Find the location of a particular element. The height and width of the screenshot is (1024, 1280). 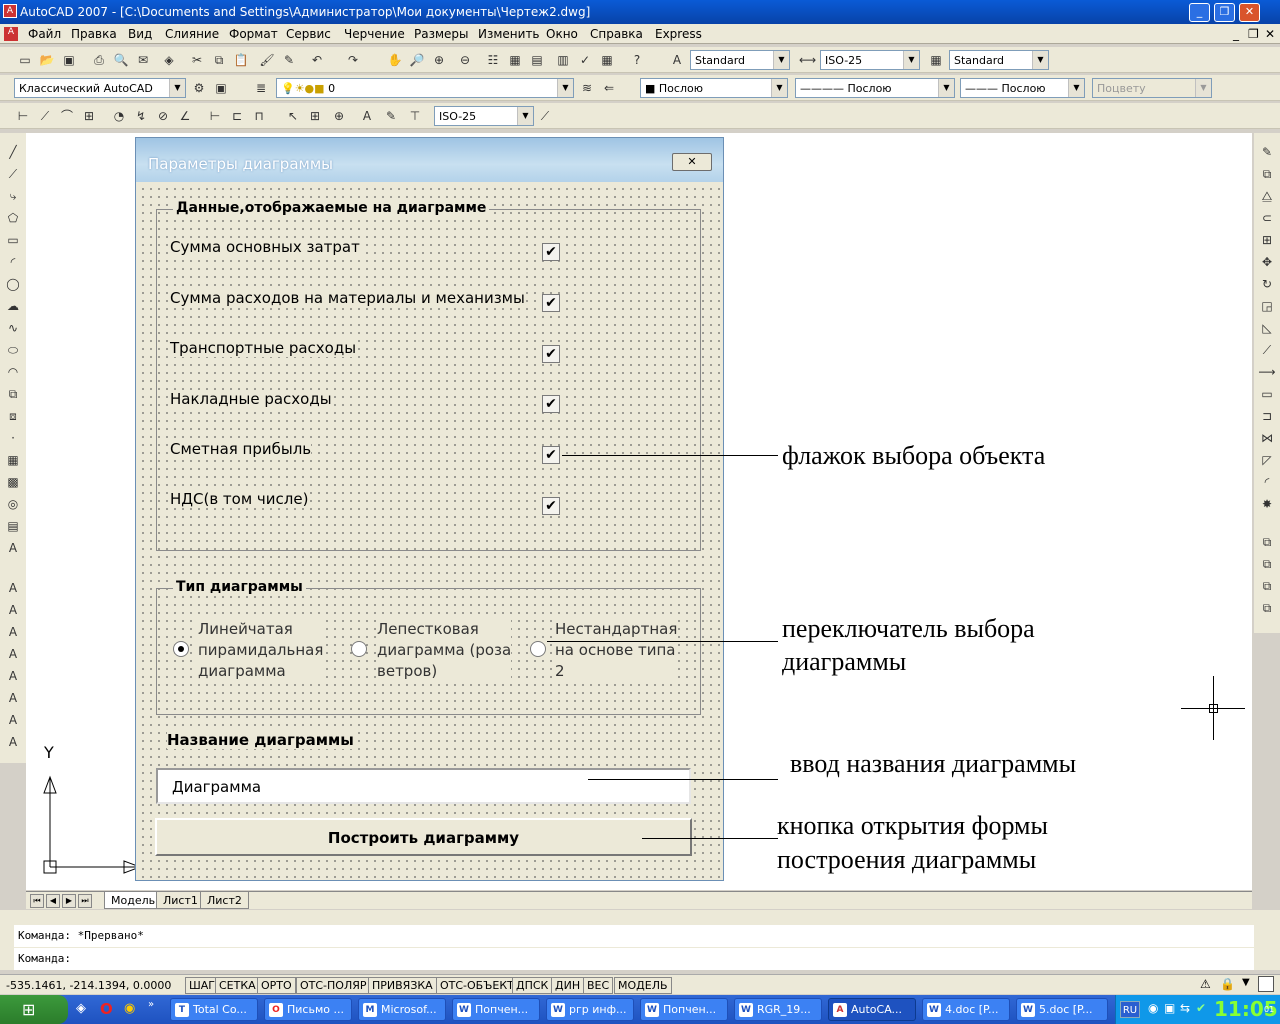

dim-edit-icon: A is located at coordinates (367, 116).